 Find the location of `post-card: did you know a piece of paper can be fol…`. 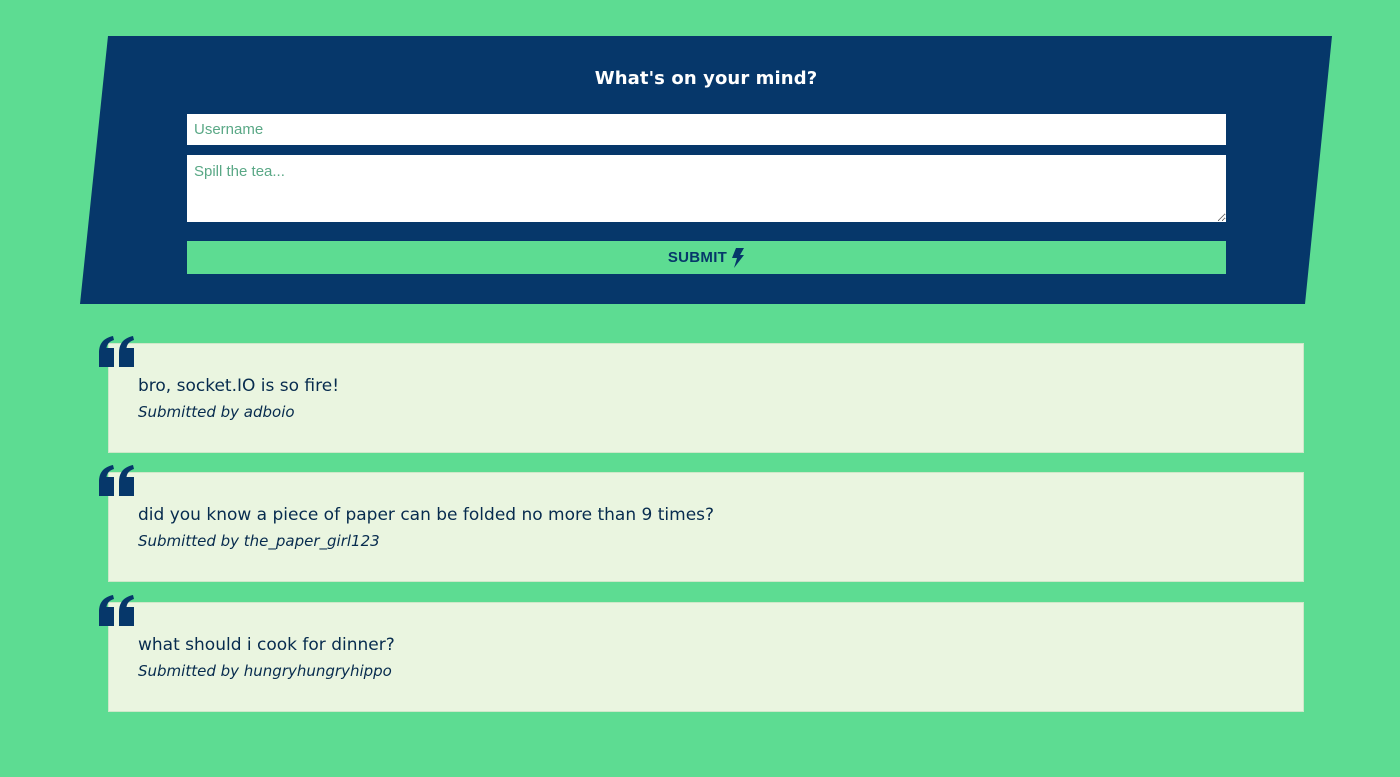

post-card: did you know a piece of paper can be fol… is located at coordinates (701, 523).